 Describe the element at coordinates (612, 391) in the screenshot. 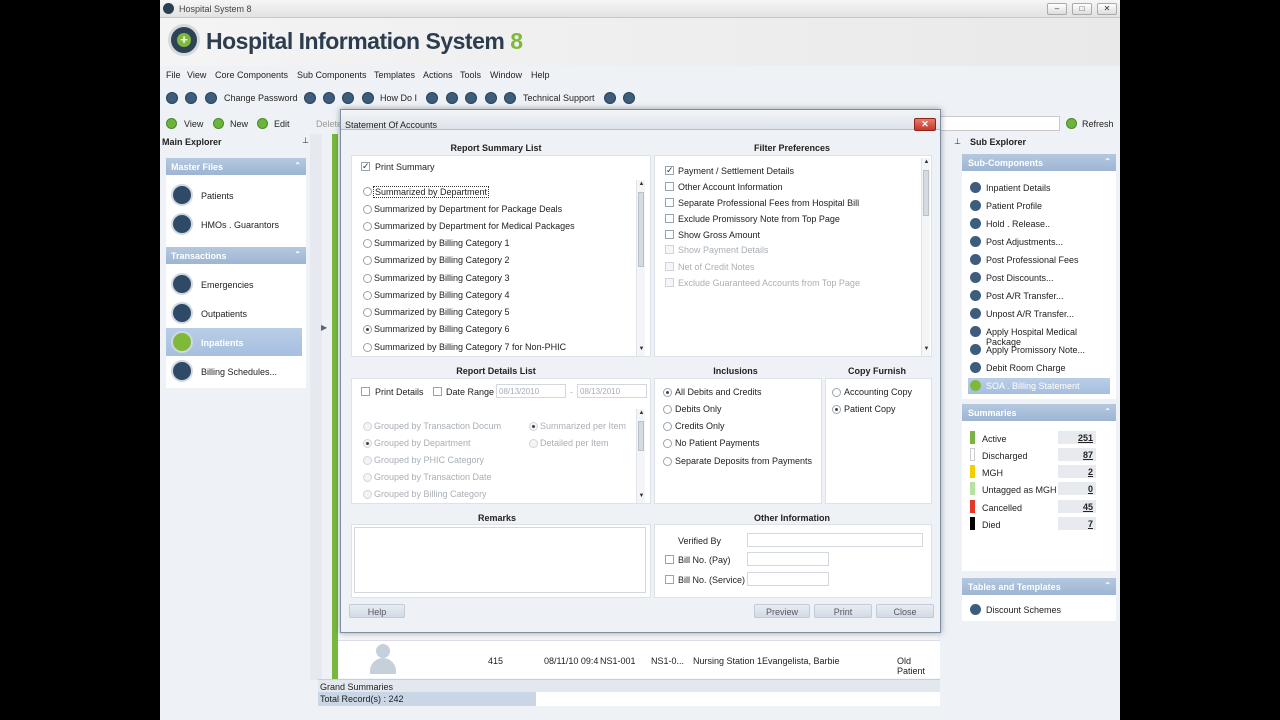

I see `date-to-field: 08/13/2010` at that location.